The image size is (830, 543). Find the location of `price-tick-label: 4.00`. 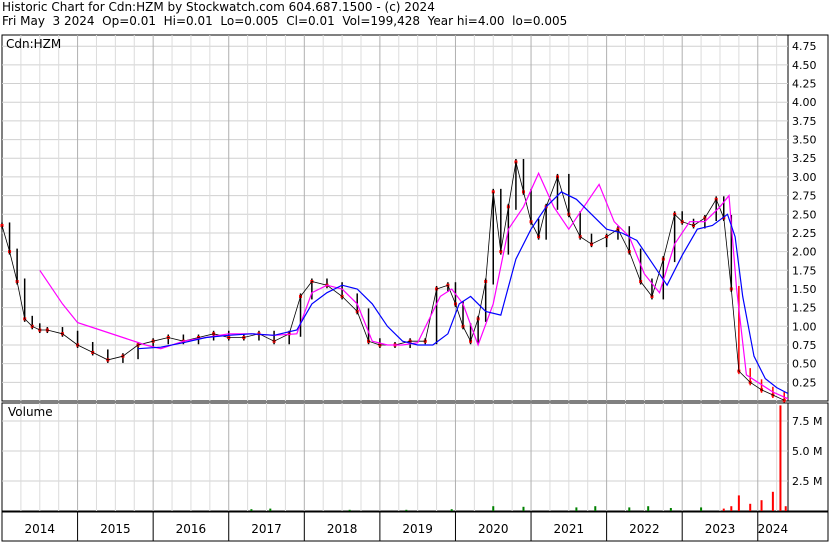

price-tick-label: 4.00 is located at coordinates (804, 102).